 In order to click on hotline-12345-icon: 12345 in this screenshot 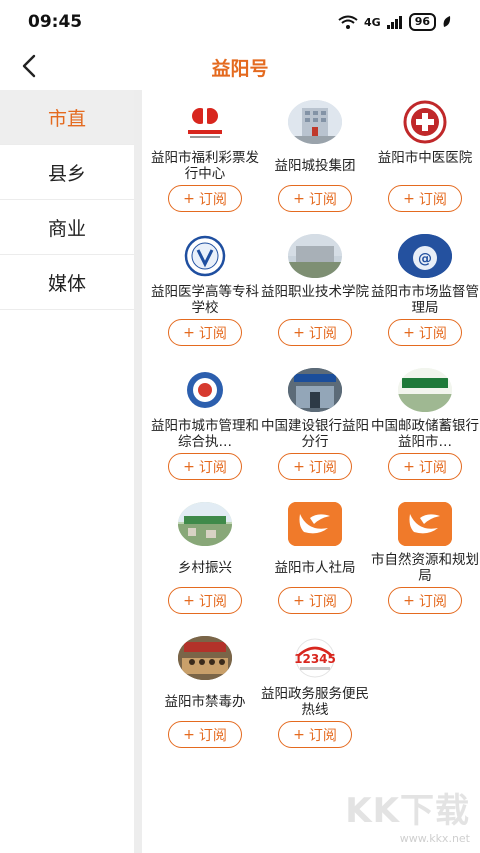, I will do `click(315, 658)`.